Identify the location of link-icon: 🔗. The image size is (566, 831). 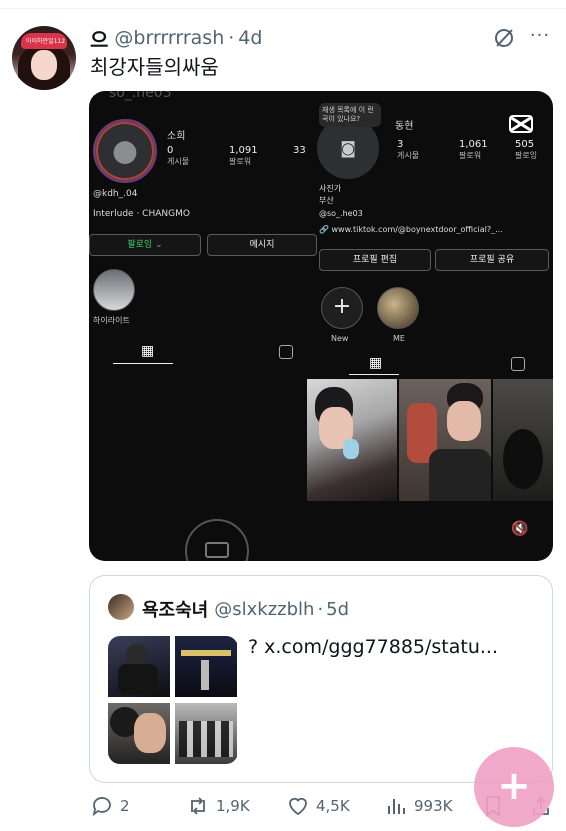
(325, 229).